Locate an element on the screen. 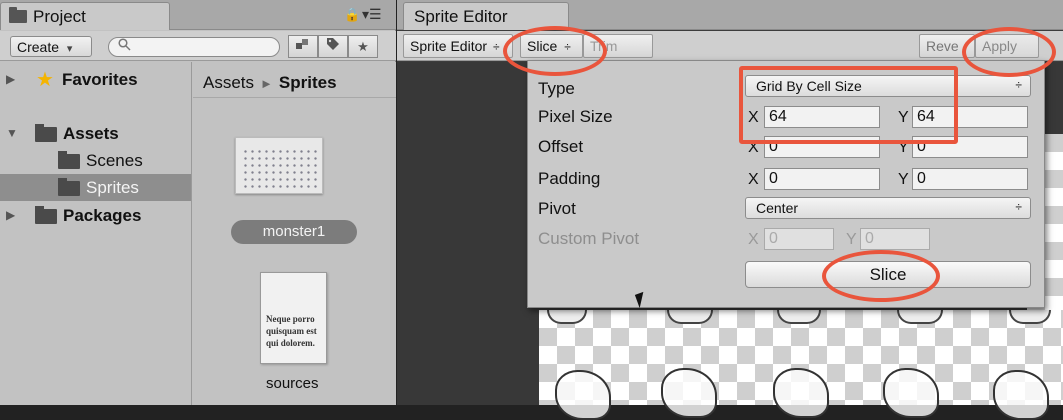 Image resolution: width=1063 pixels, height=420 pixels. tree-item-packages: ▶ Packages is located at coordinates (95, 215).